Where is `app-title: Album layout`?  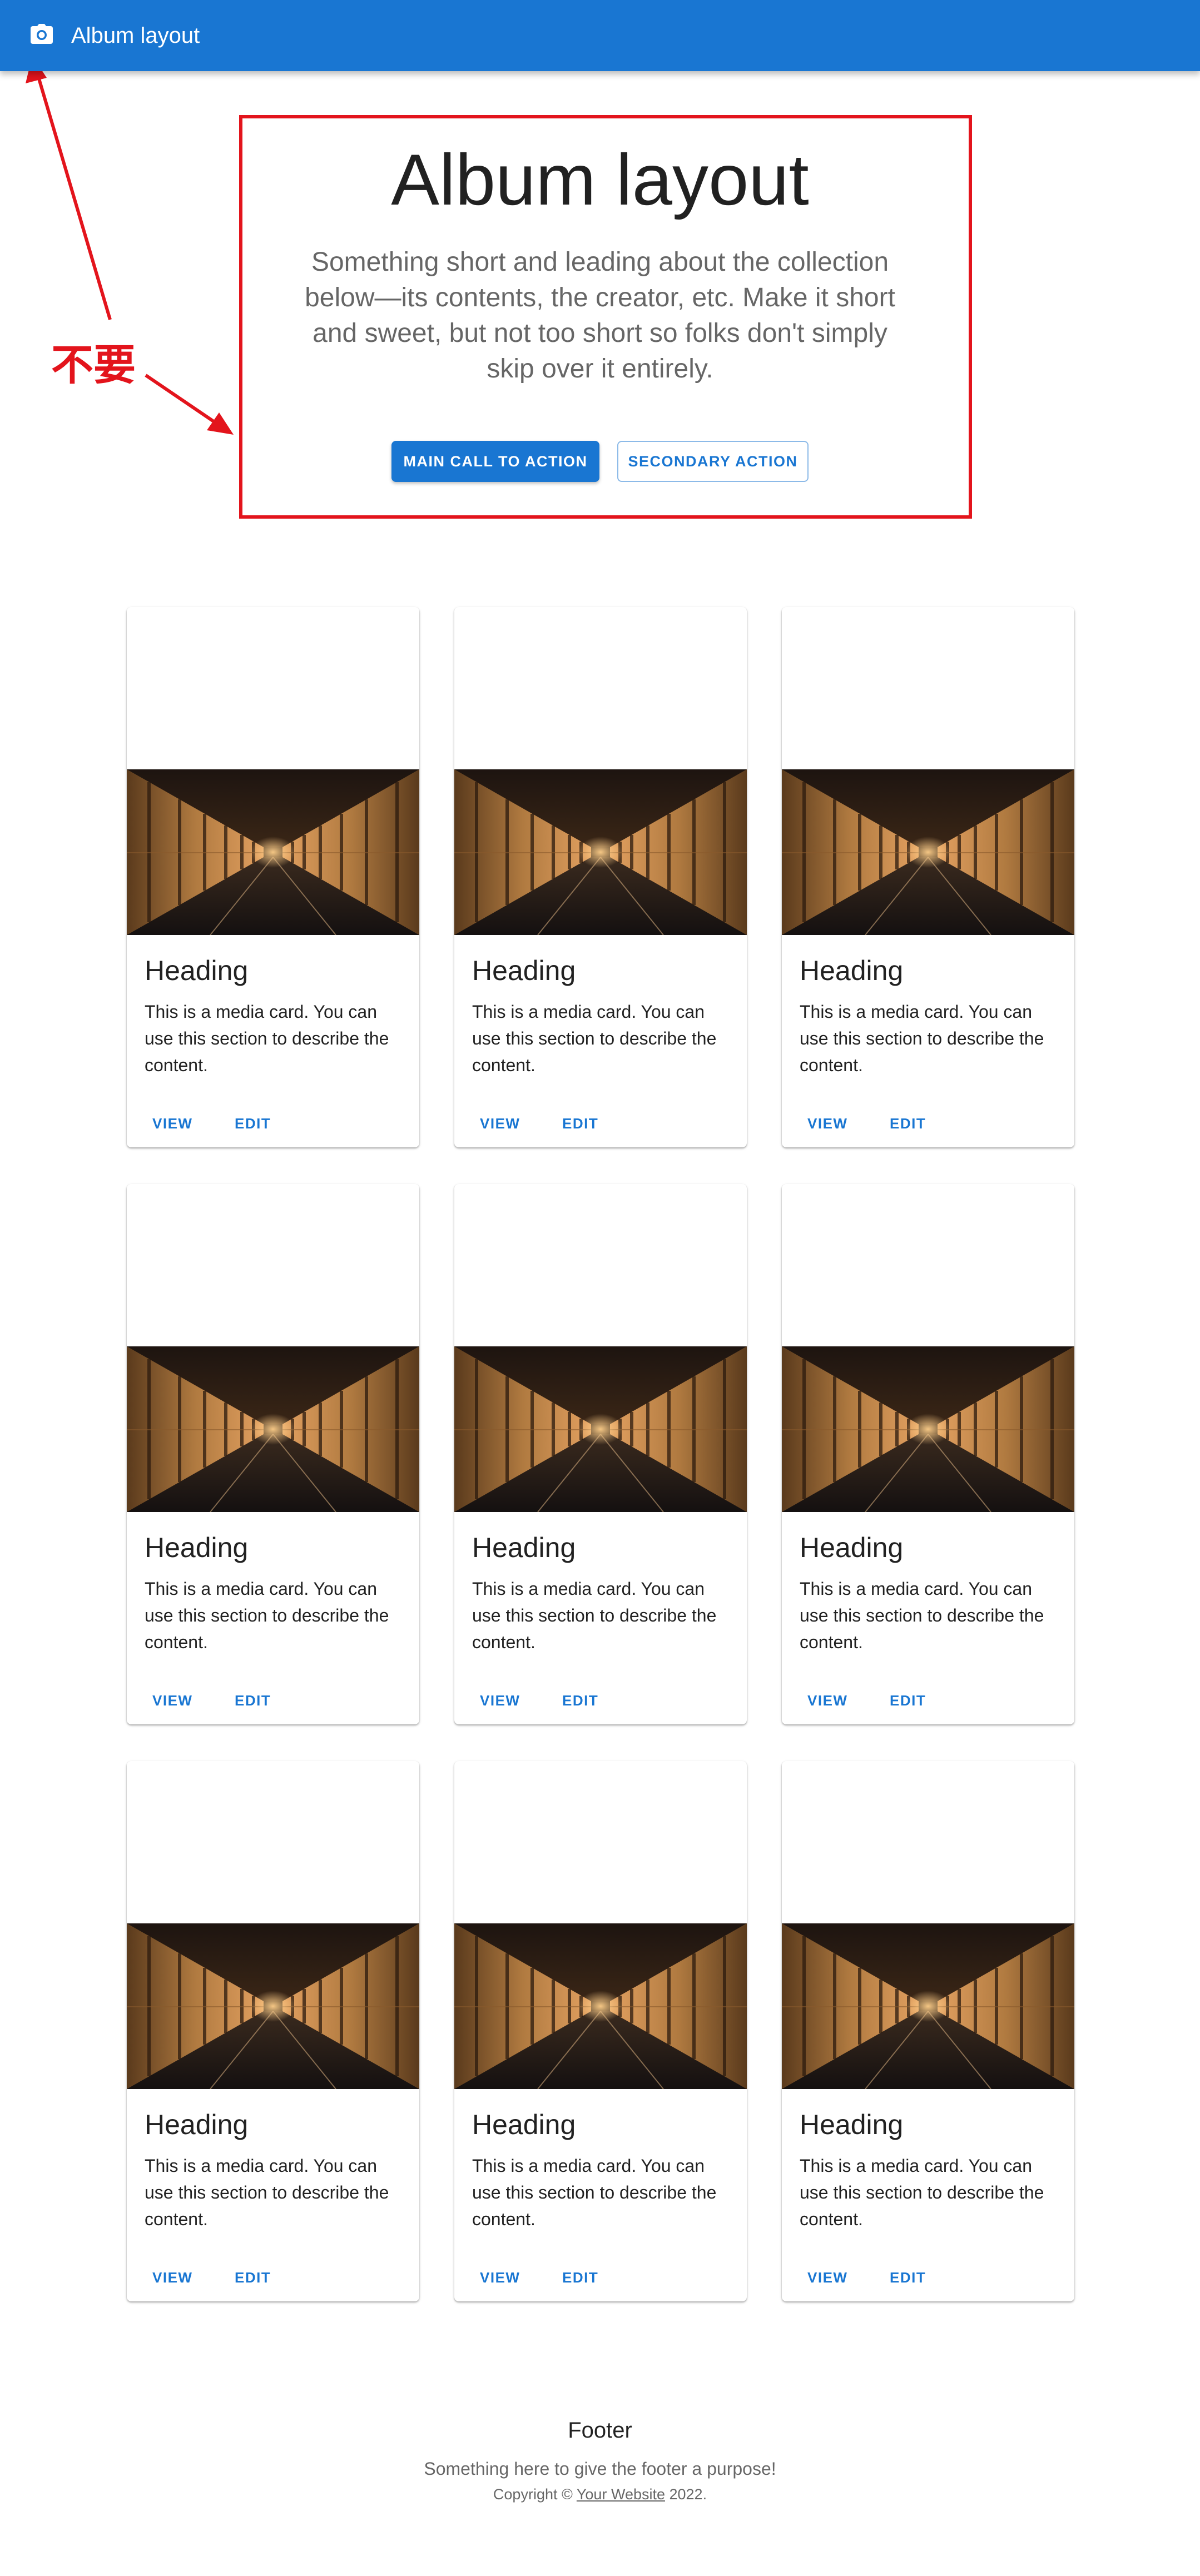
app-title: Album layout is located at coordinates (135, 36).